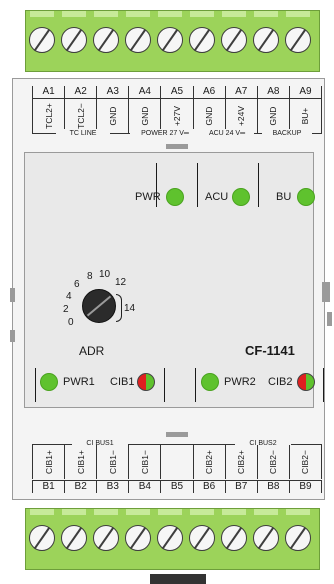  What do you see at coordinates (121, 282) in the screenshot?
I see `adr-scale-12: 12` at bounding box center [121, 282].